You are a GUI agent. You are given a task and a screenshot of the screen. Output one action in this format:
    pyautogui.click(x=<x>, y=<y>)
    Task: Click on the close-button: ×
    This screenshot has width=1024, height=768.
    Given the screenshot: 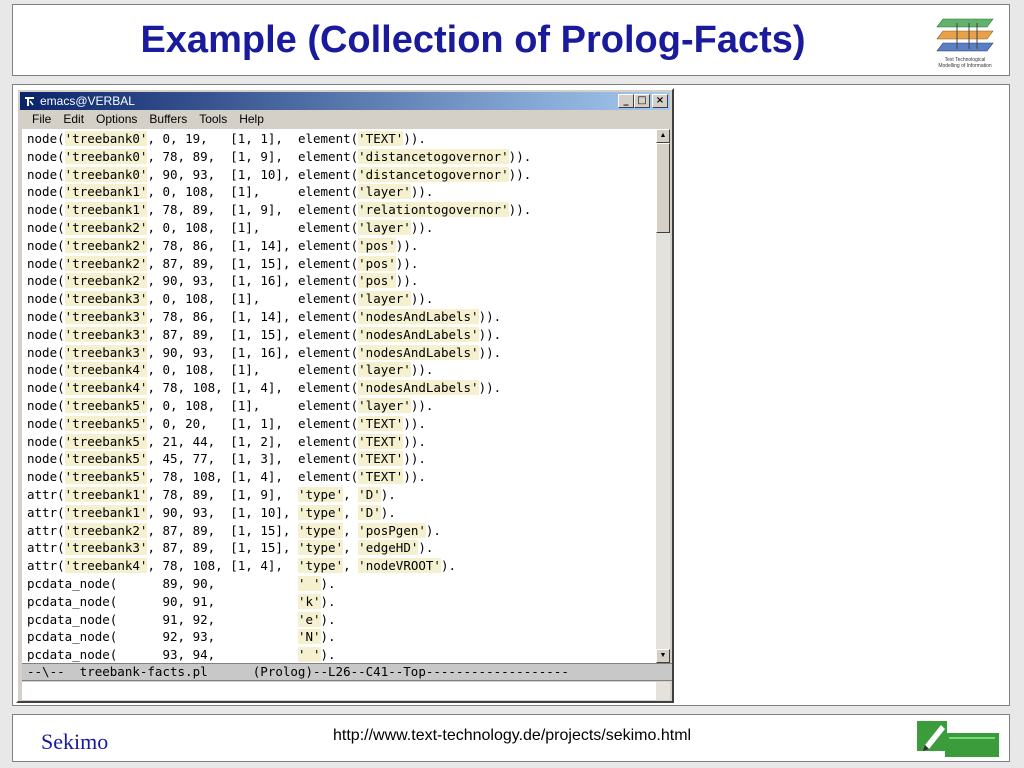 What is the action you would take?
    pyautogui.click(x=660, y=101)
    